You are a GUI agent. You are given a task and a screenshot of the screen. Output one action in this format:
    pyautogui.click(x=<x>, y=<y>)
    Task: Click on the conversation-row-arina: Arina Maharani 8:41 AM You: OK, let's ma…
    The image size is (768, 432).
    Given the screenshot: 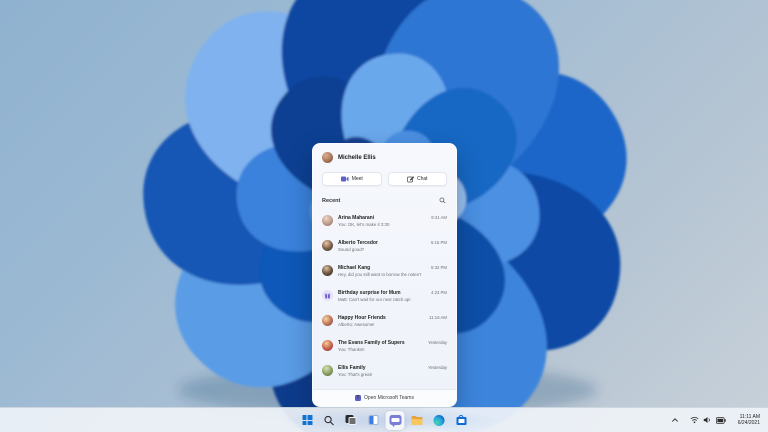 What is the action you would take?
    pyautogui.click(x=384, y=220)
    